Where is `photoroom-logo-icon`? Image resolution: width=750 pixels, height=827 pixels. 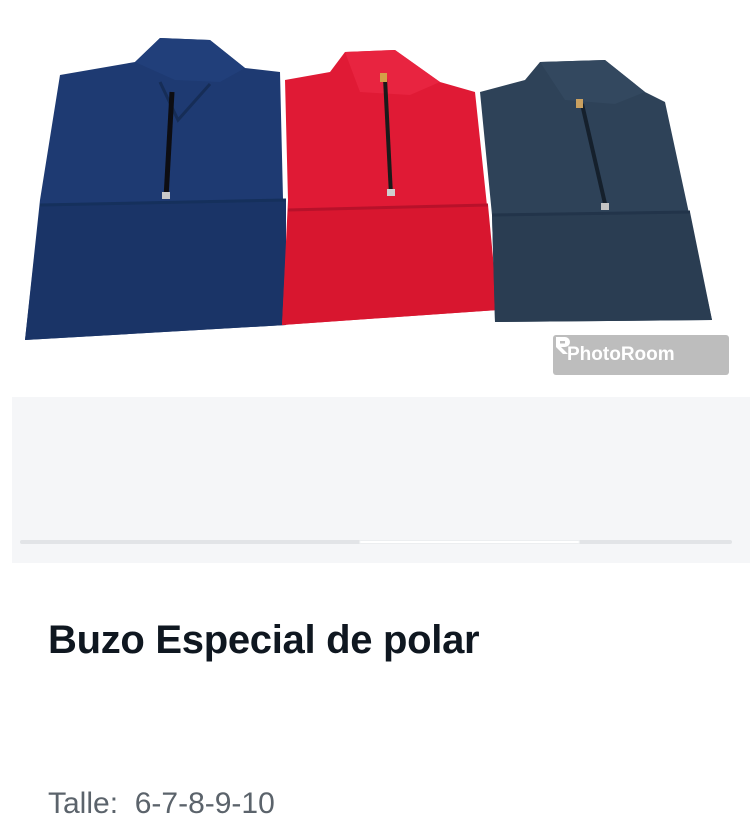
photoroom-logo-icon is located at coordinates (563, 345).